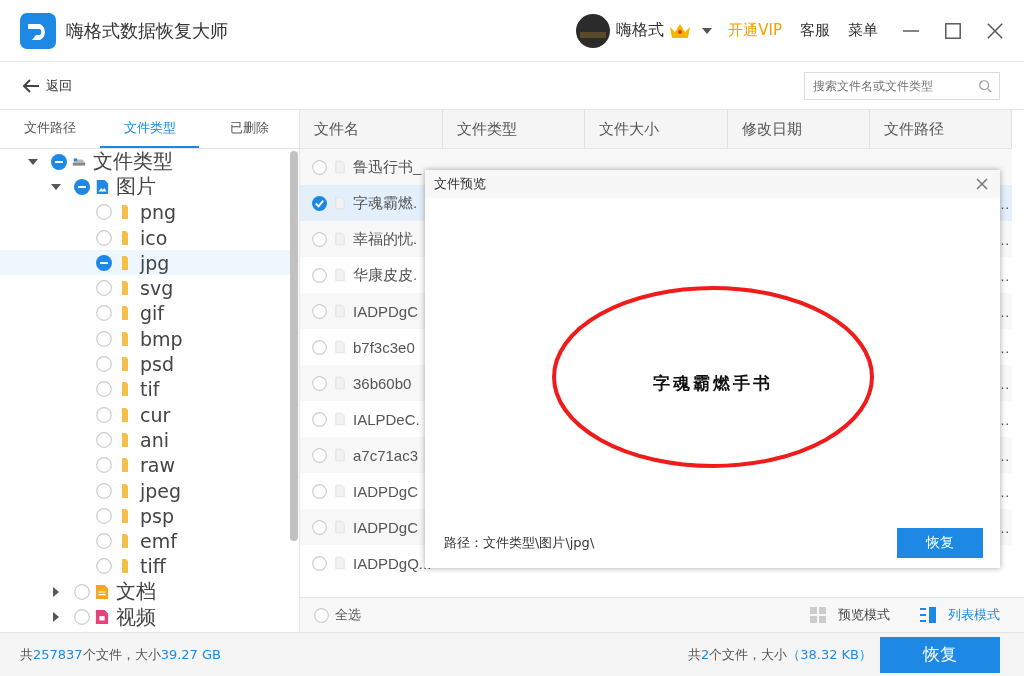 This screenshot has width=1024, height=676. Describe the element at coordinates (158, 541) in the screenshot. I see `tree-label: emf` at that location.